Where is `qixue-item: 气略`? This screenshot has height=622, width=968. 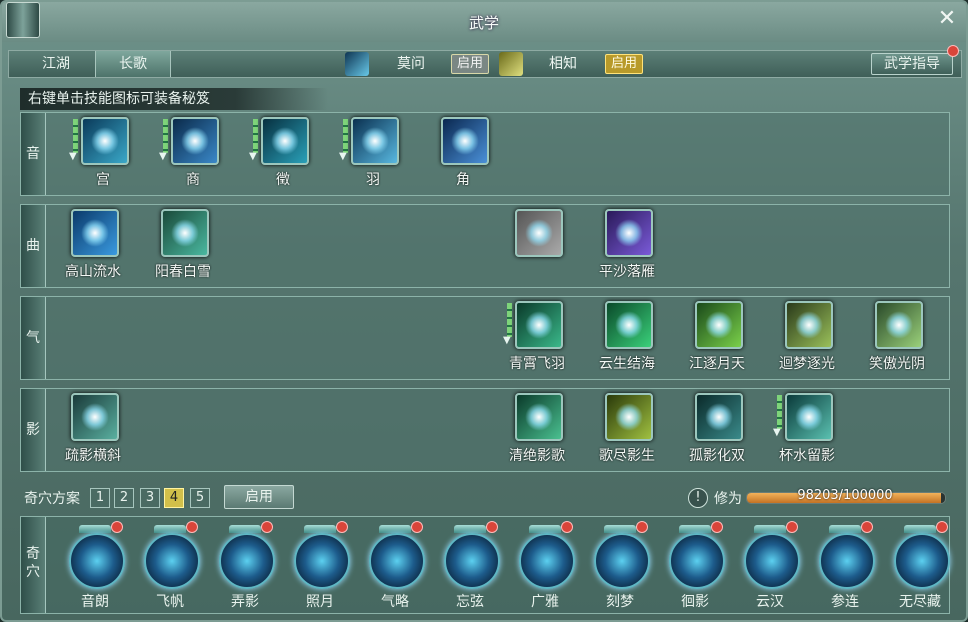 qixue-item: 气略 is located at coordinates (395, 566).